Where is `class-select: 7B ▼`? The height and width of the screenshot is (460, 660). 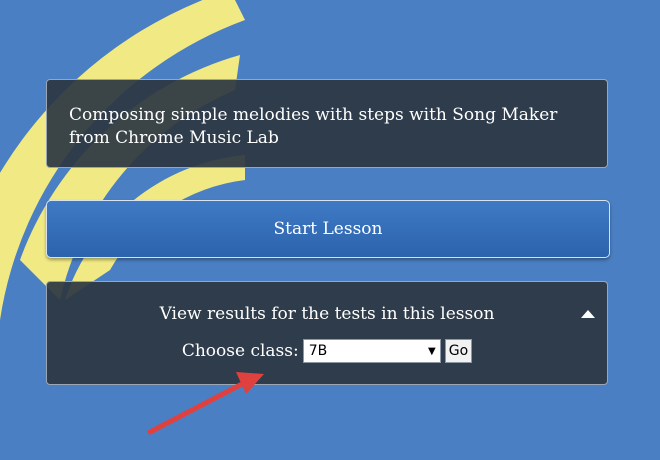 class-select: 7B ▼ is located at coordinates (371, 351).